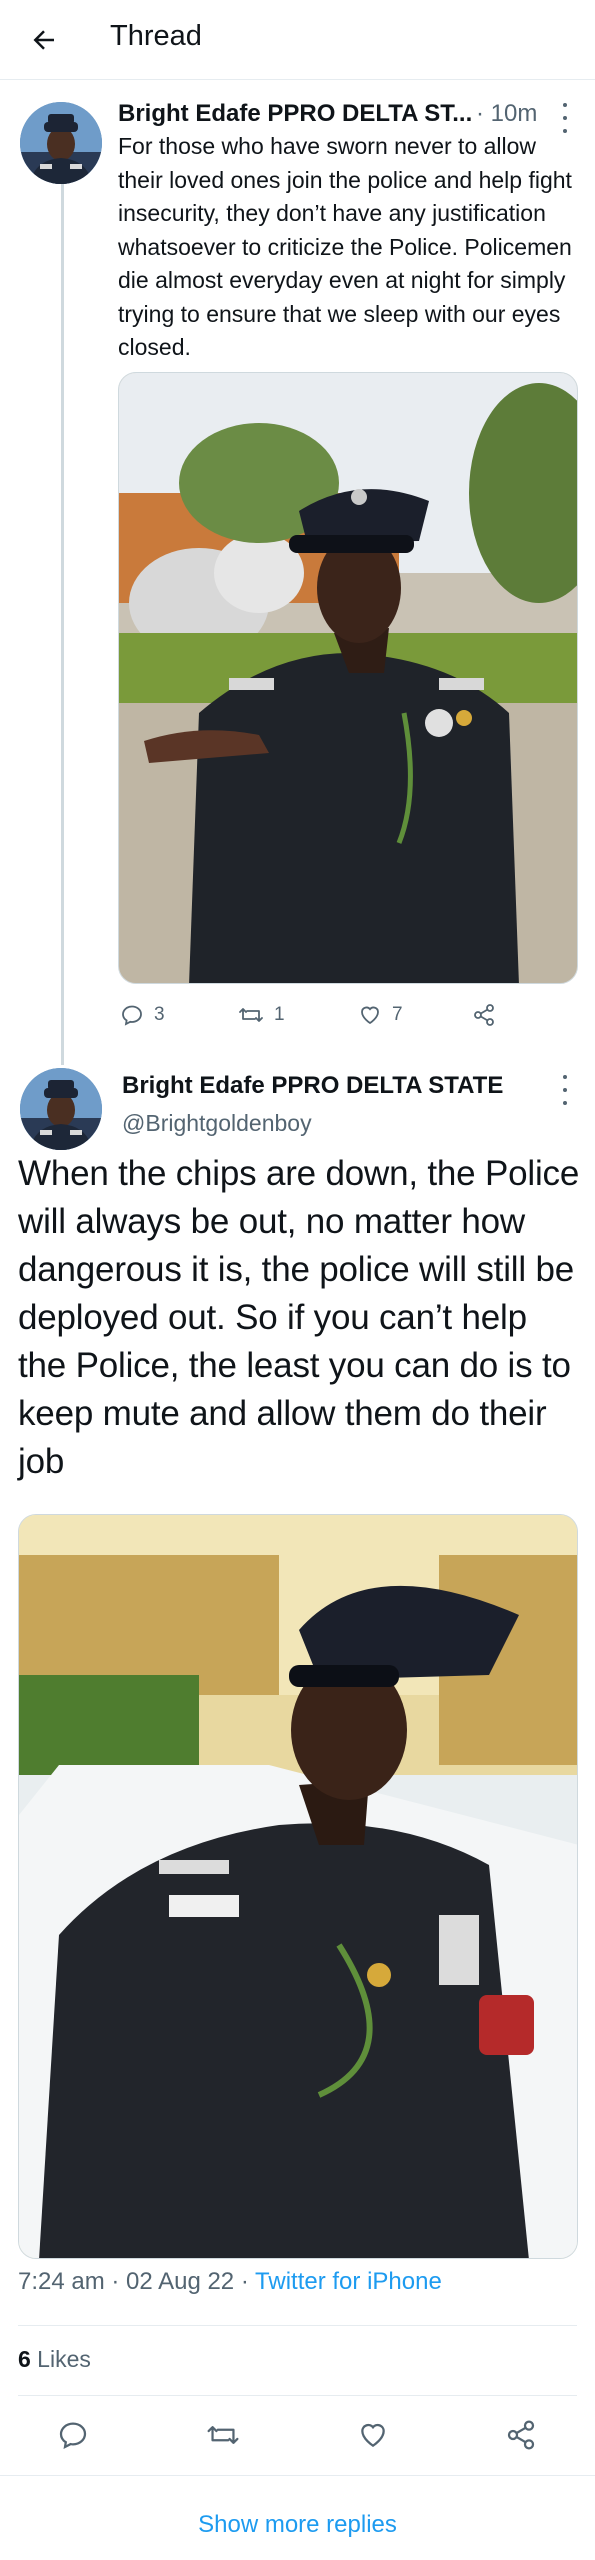  I want to click on retweet-button: 1, so click(261, 1015).